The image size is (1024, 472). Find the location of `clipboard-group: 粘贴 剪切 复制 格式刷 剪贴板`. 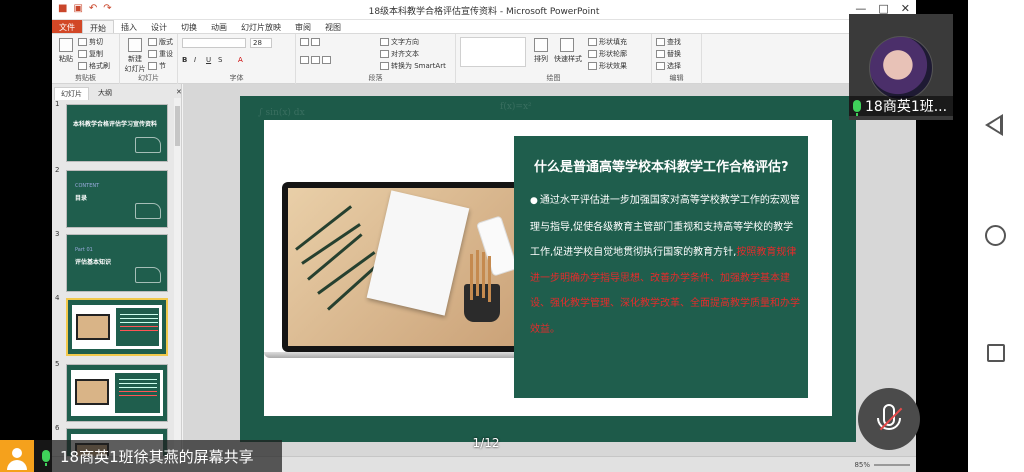

clipboard-group: 粘贴 剪切 复制 格式刷 剪贴板 is located at coordinates (86, 59).